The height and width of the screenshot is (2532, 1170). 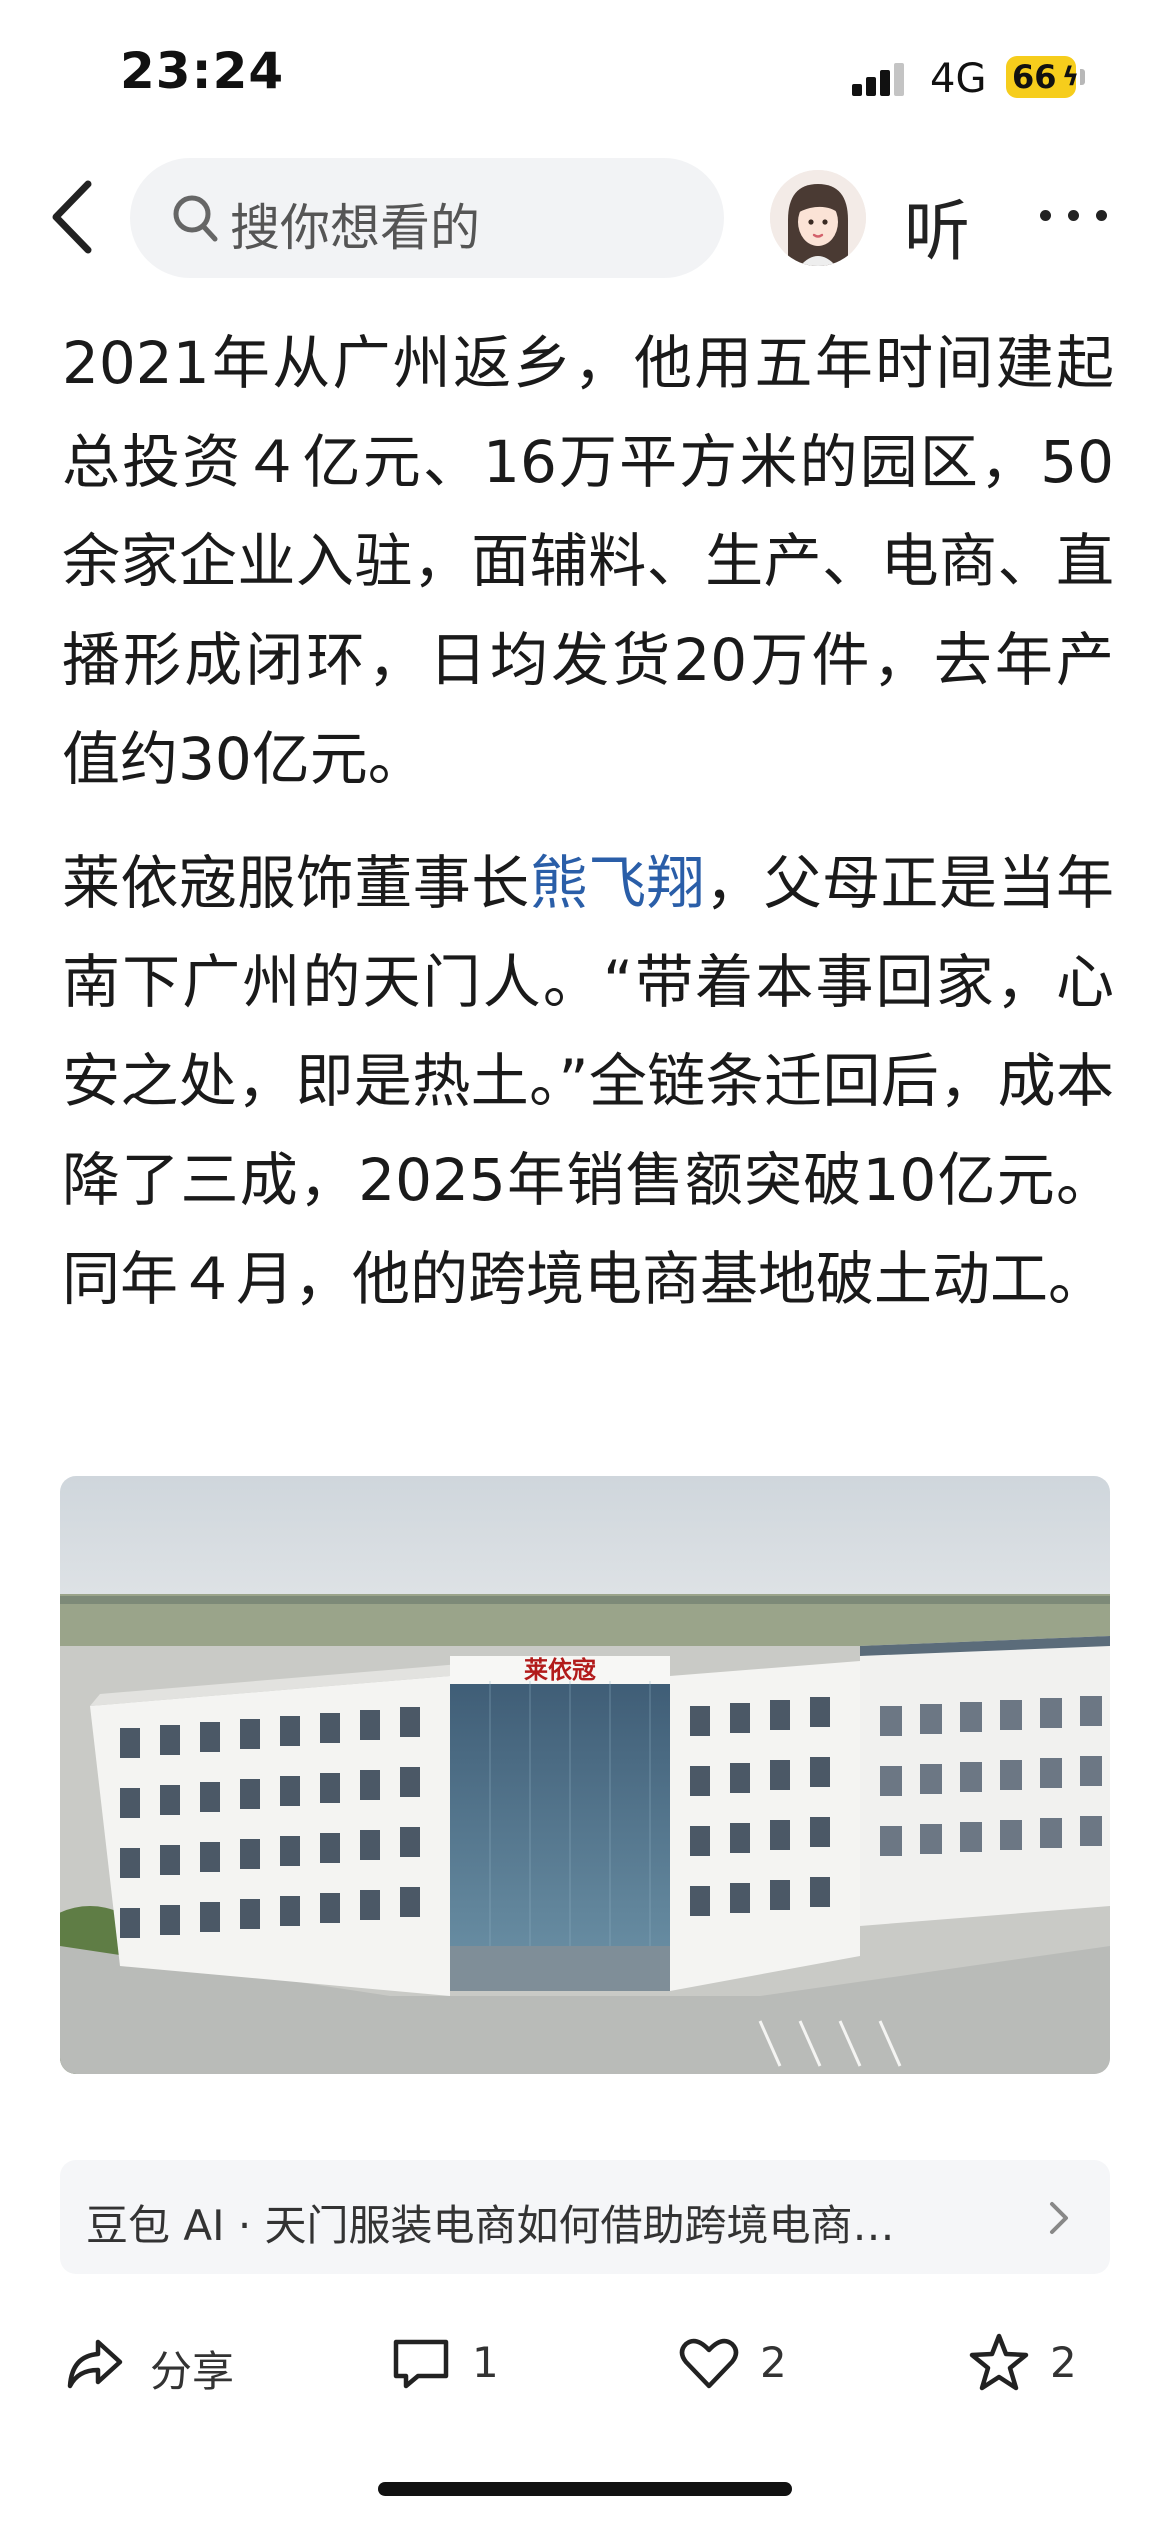 I want to click on chevron-left-icon, so click(x=72, y=217).